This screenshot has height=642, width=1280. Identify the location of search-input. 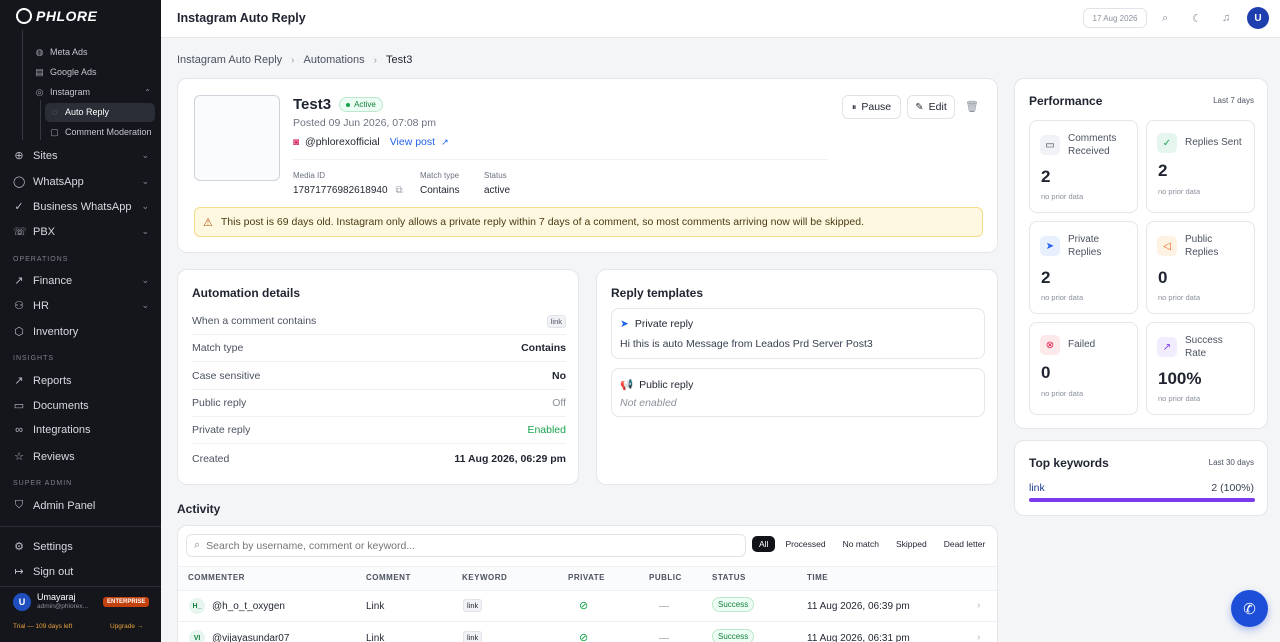
(466, 545).